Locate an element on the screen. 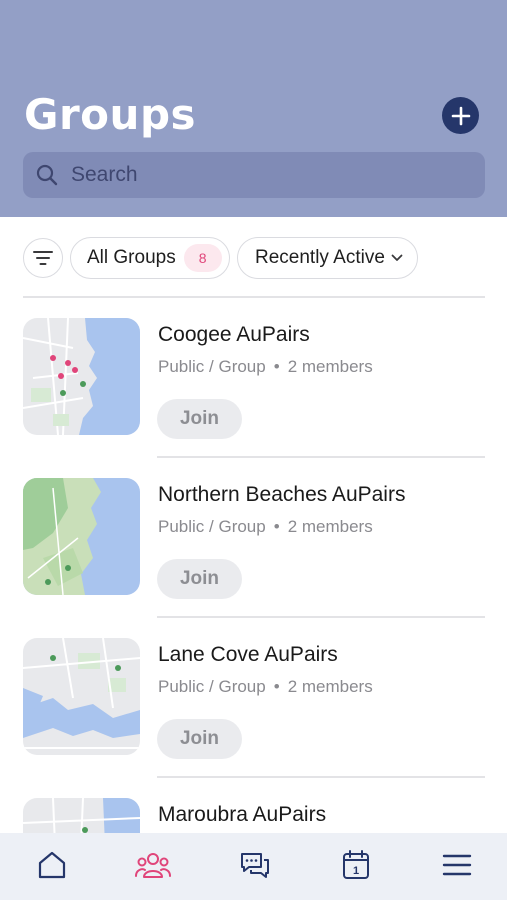  plus-icon is located at coordinates (460, 115).